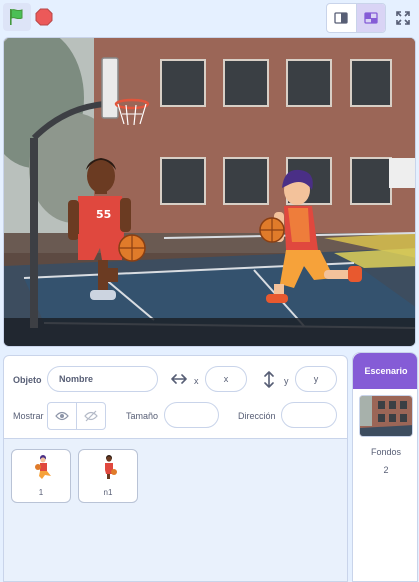 The height and width of the screenshot is (582, 419). I want to click on sprite-label: Objeto, so click(27, 380).